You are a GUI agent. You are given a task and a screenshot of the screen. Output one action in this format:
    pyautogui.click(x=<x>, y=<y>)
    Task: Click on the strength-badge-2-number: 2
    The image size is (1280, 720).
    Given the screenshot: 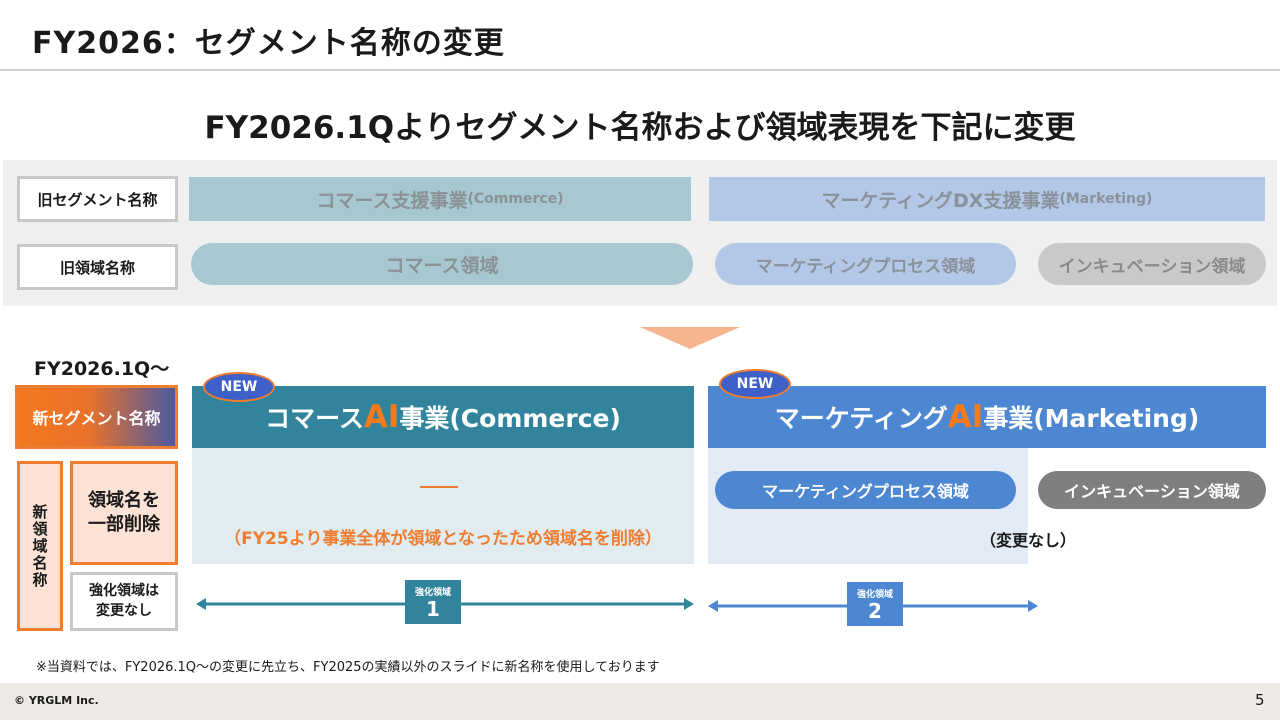 What is the action you would take?
    pyautogui.click(x=875, y=610)
    